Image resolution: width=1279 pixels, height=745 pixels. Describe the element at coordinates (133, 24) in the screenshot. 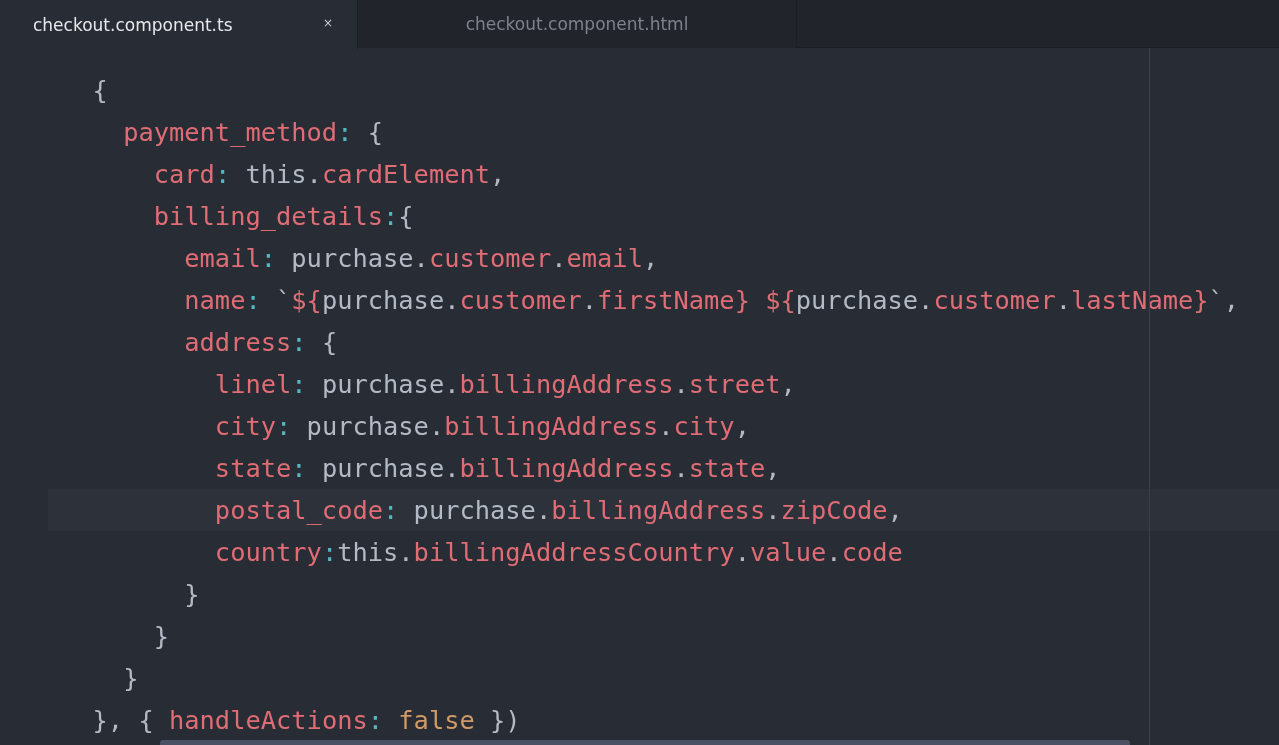

I see `tab-title: checkout.component.ts` at that location.